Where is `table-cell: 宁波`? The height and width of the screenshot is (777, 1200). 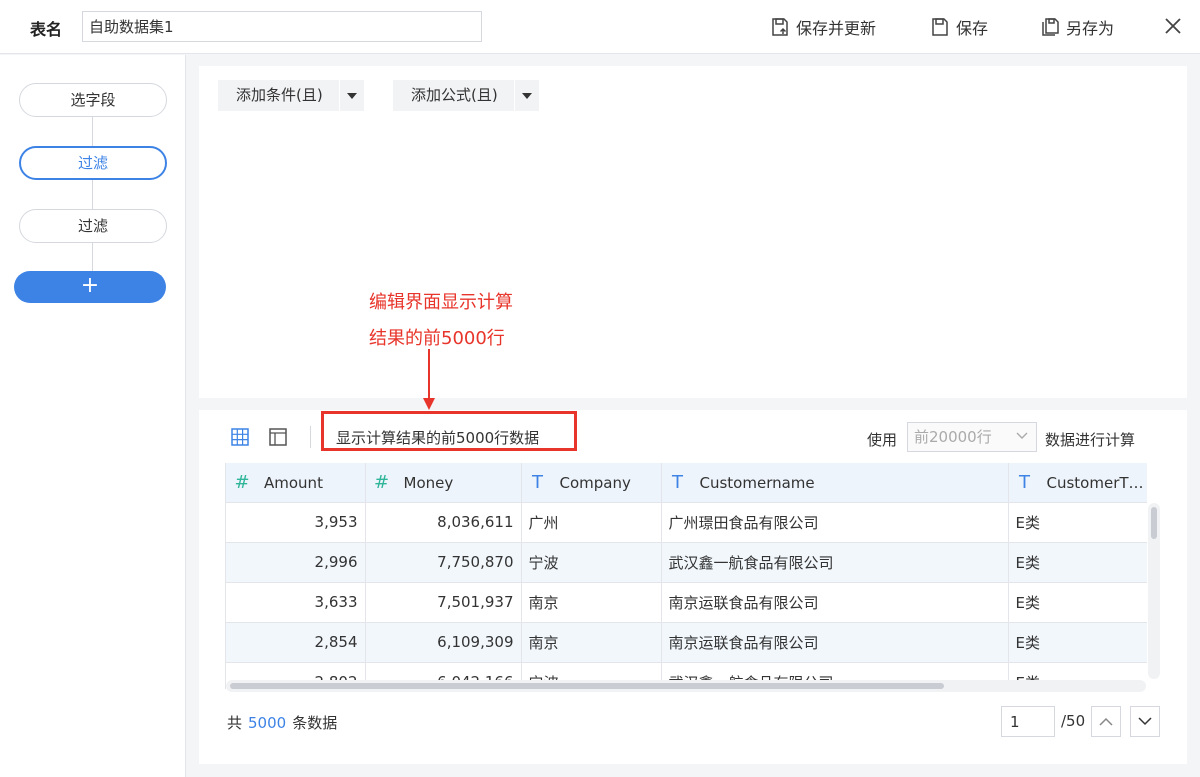 table-cell: 宁波 is located at coordinates (591, 562).